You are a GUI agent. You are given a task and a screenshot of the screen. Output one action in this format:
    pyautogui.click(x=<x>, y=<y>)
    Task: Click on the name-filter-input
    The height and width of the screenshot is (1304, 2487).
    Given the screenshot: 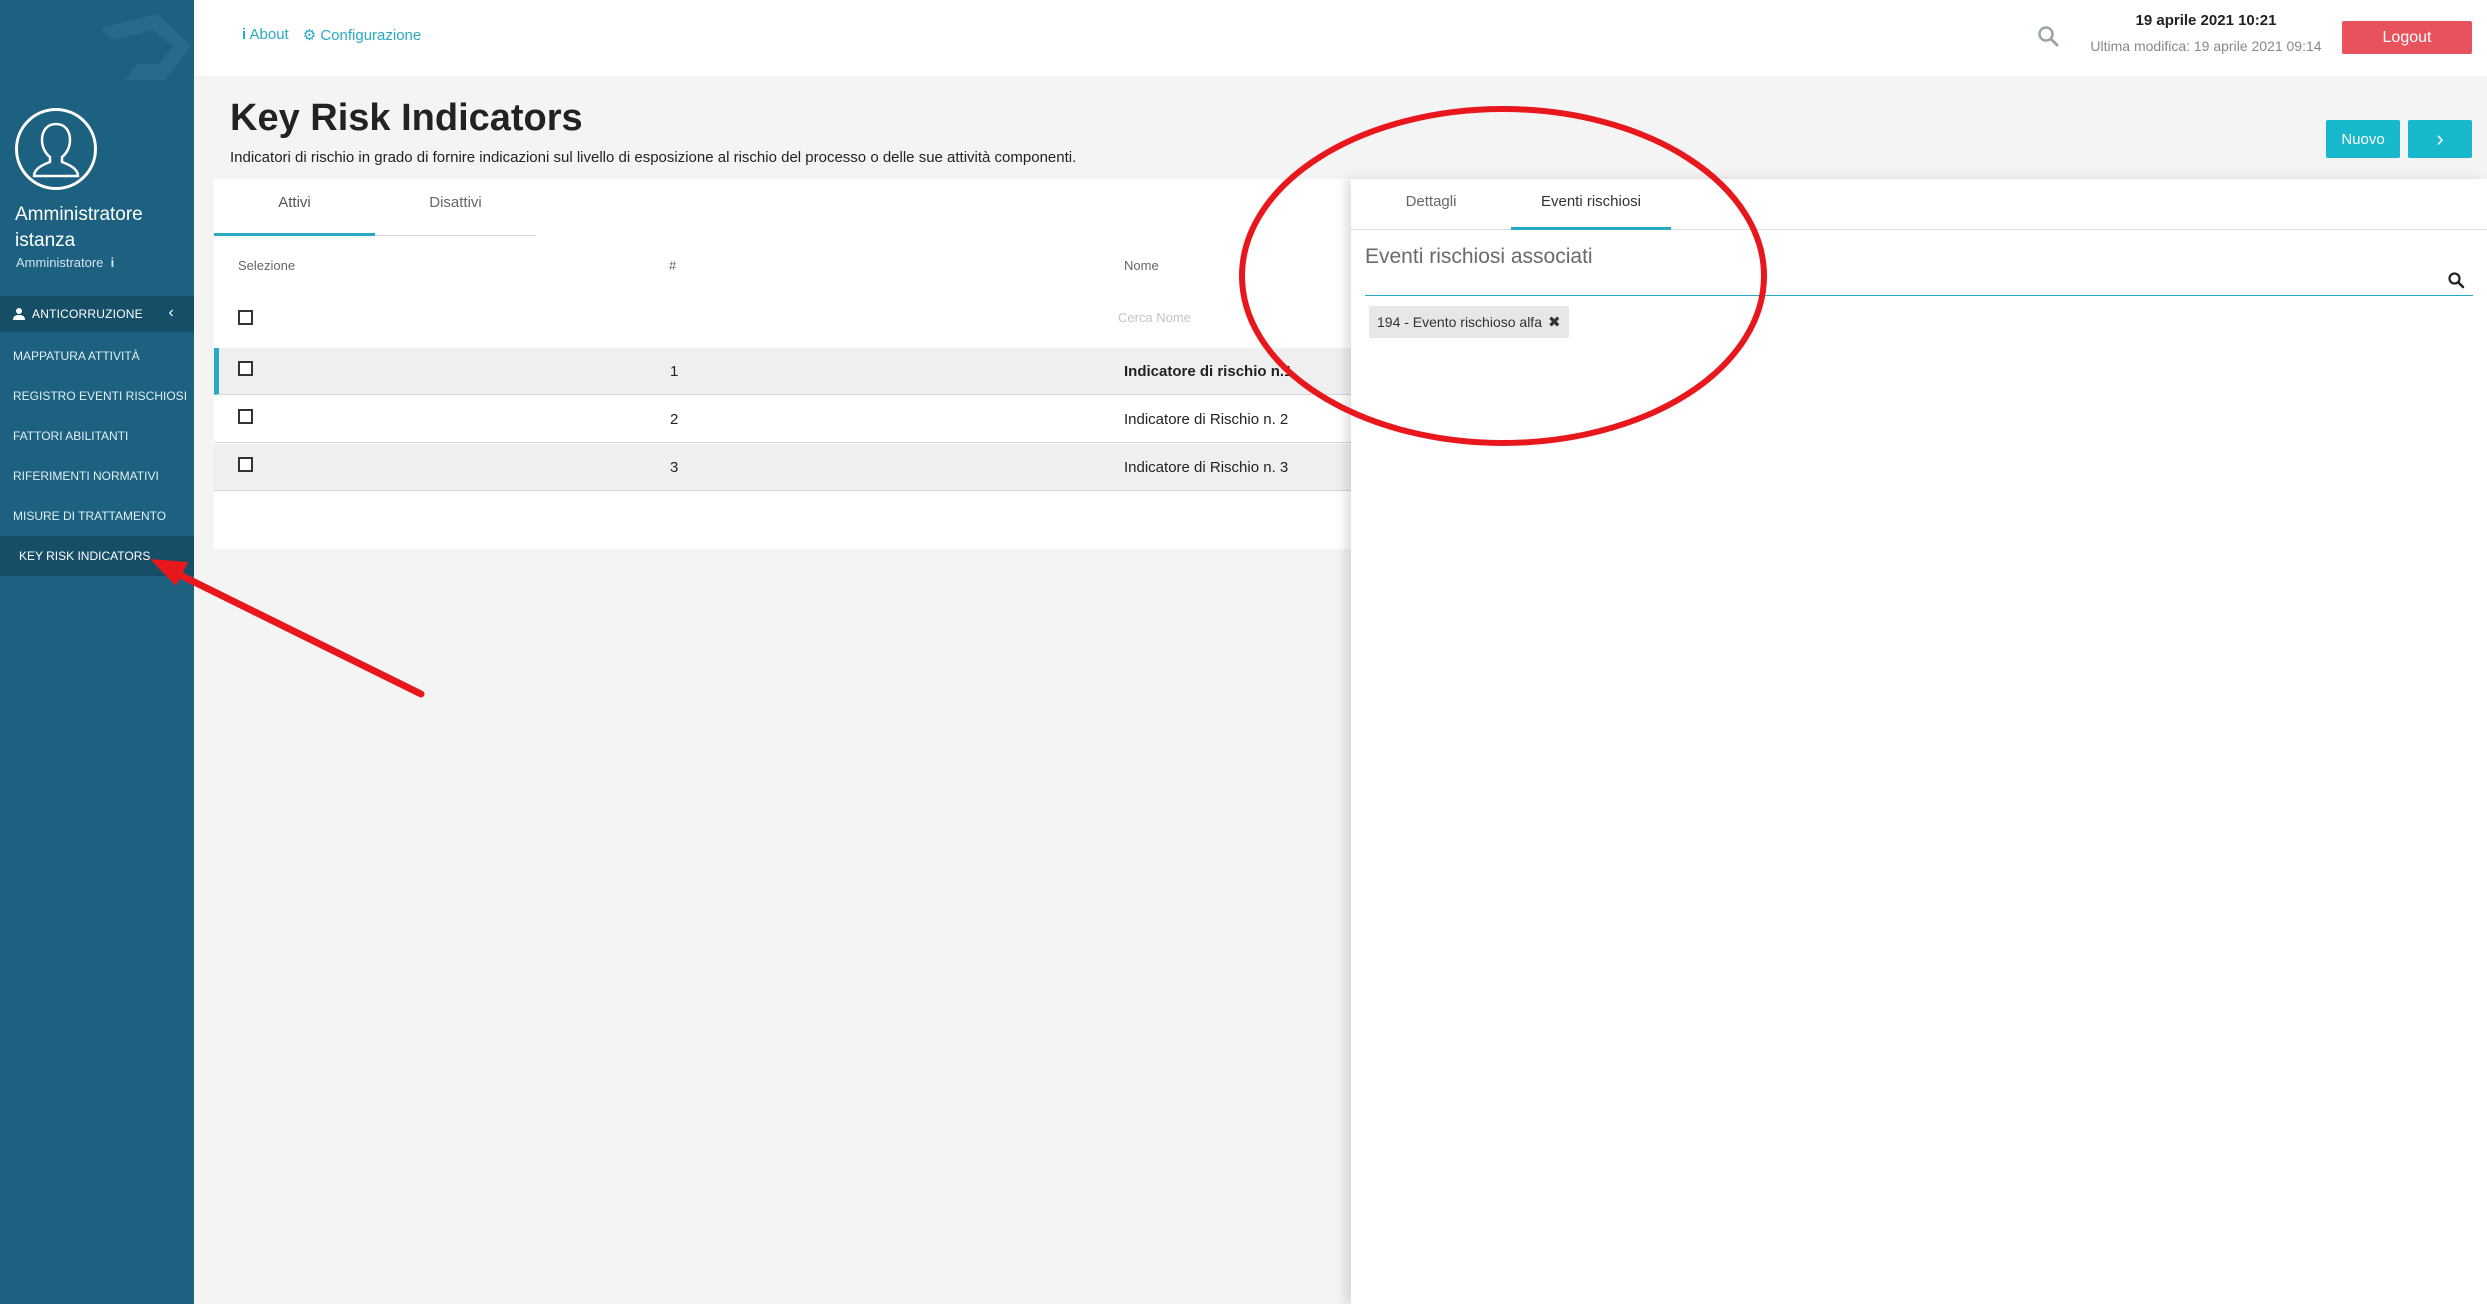 What is the action you would take?
    pyautogui.click(x=1233, y=317)
    